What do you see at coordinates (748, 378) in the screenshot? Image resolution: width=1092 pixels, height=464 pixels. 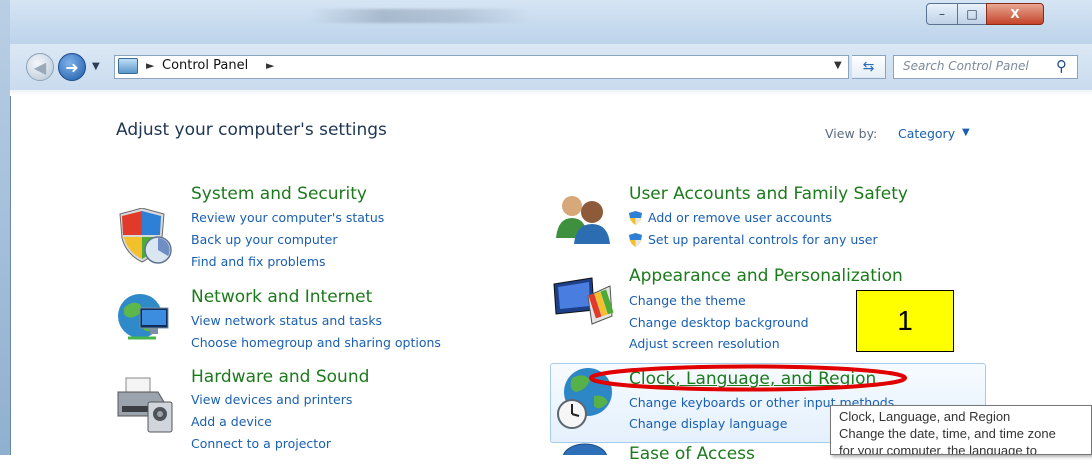 I see `highlight-ellipse-annotation` at bounding box center [748, 378].